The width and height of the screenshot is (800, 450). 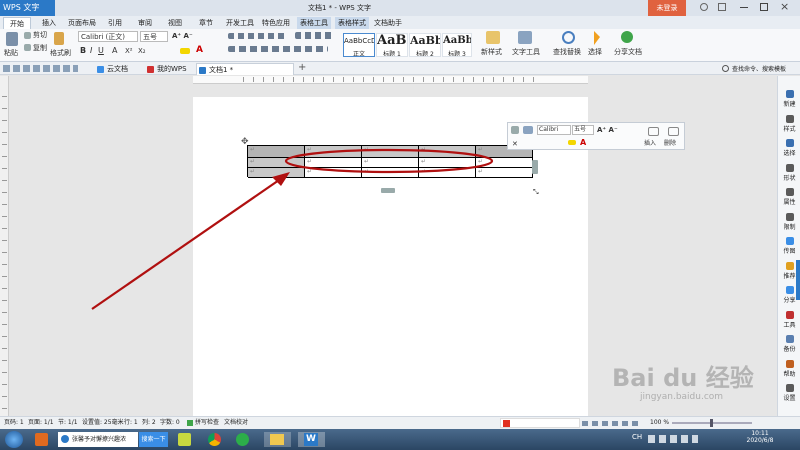 What do you see at coordinates (789, 339) in the screenshot?
I see `backup-icon` at bounding box center [789, 339].